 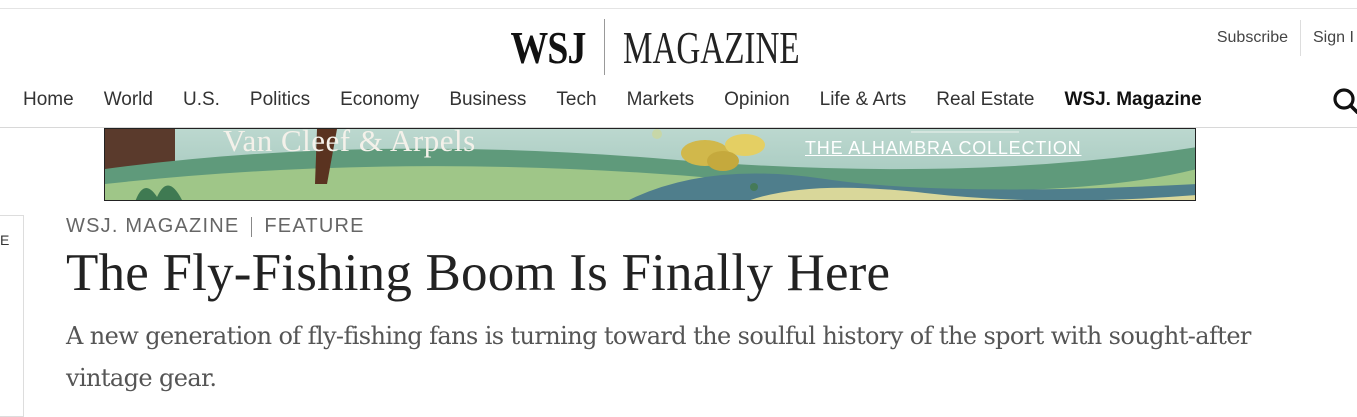 What do you see at coordinates (661, 100) in the screenshot?
I see `nav-item-markets: Markets` at bounding box center [661, 100].